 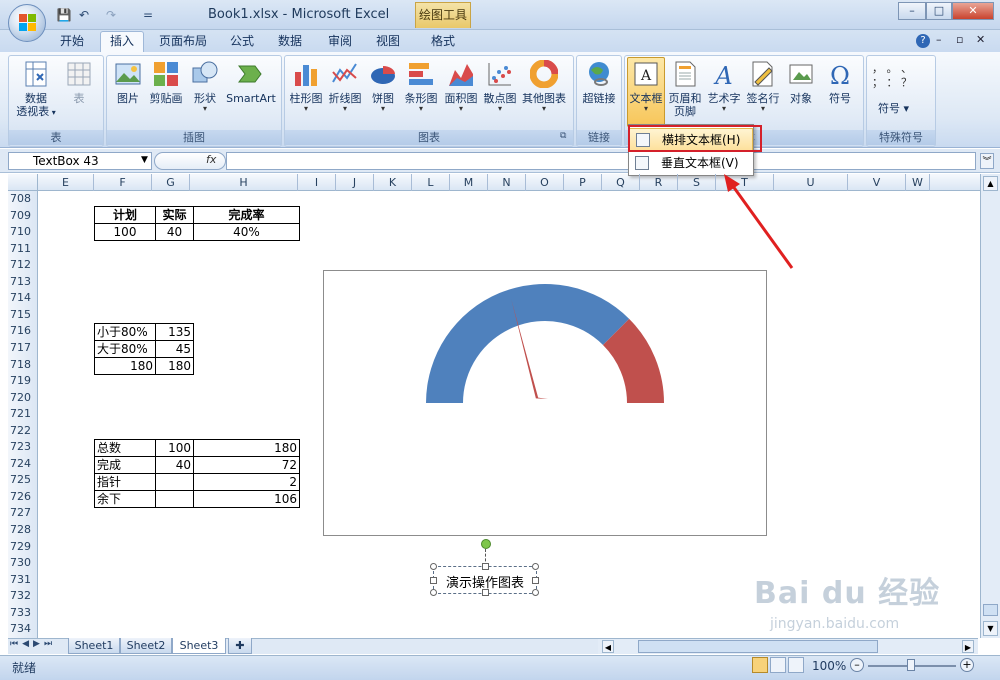 What do you see at coordinates (484, 579) in the screenshot?
I see `demo-textbox: 演示操作图表` at bounding box center [484, 579].